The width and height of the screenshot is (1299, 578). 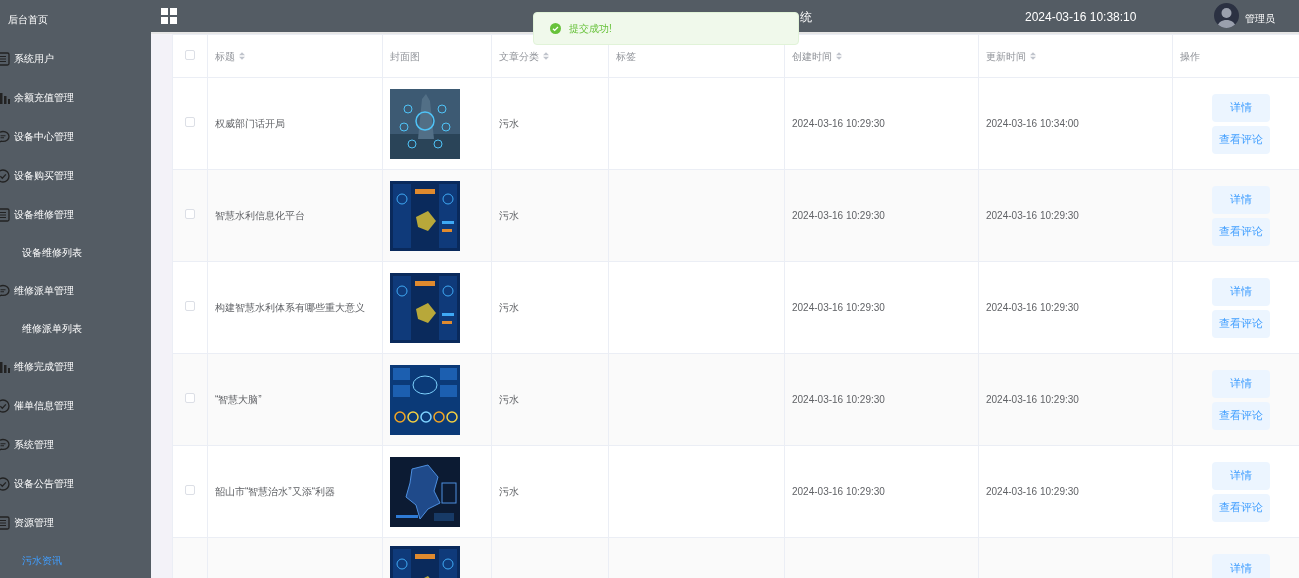 I want to click on sidebar-menu-item: 催单信息管理, so click(x=44, y=405).